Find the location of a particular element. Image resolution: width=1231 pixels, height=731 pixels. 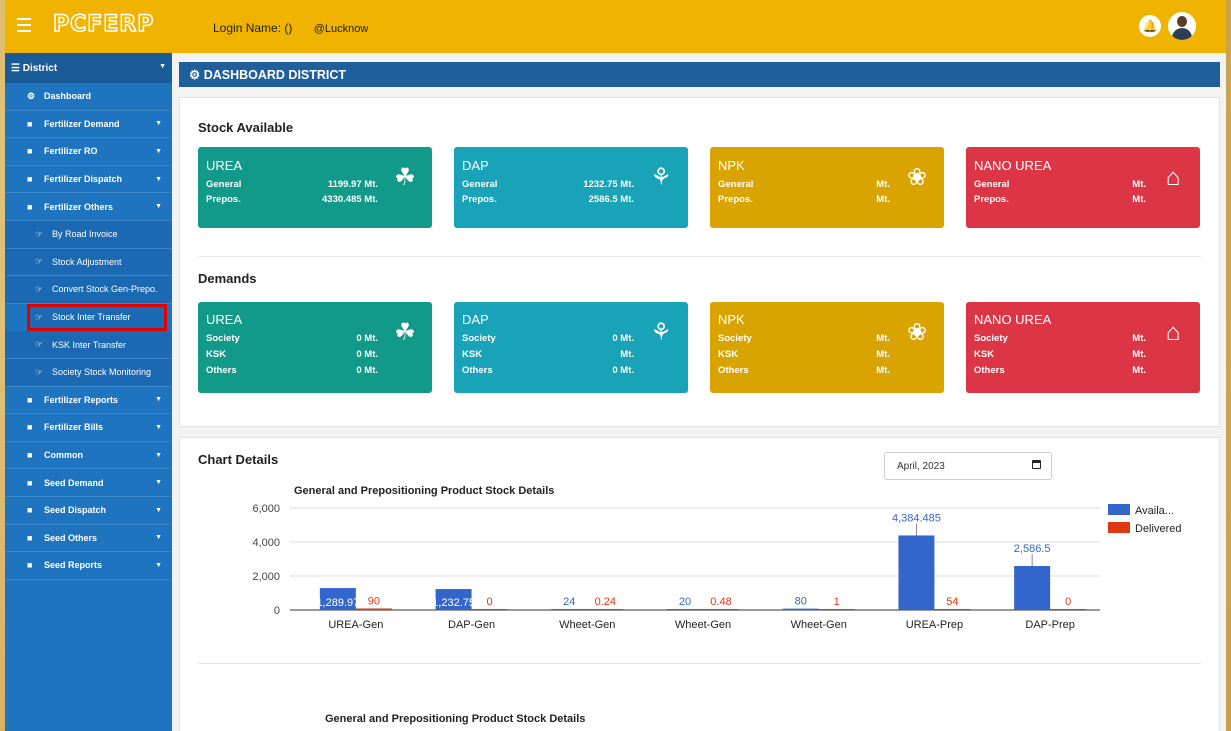

sidebar-item-stock-adjustment: ☞ Stock Adjustment is located at coordinates (88, 262).